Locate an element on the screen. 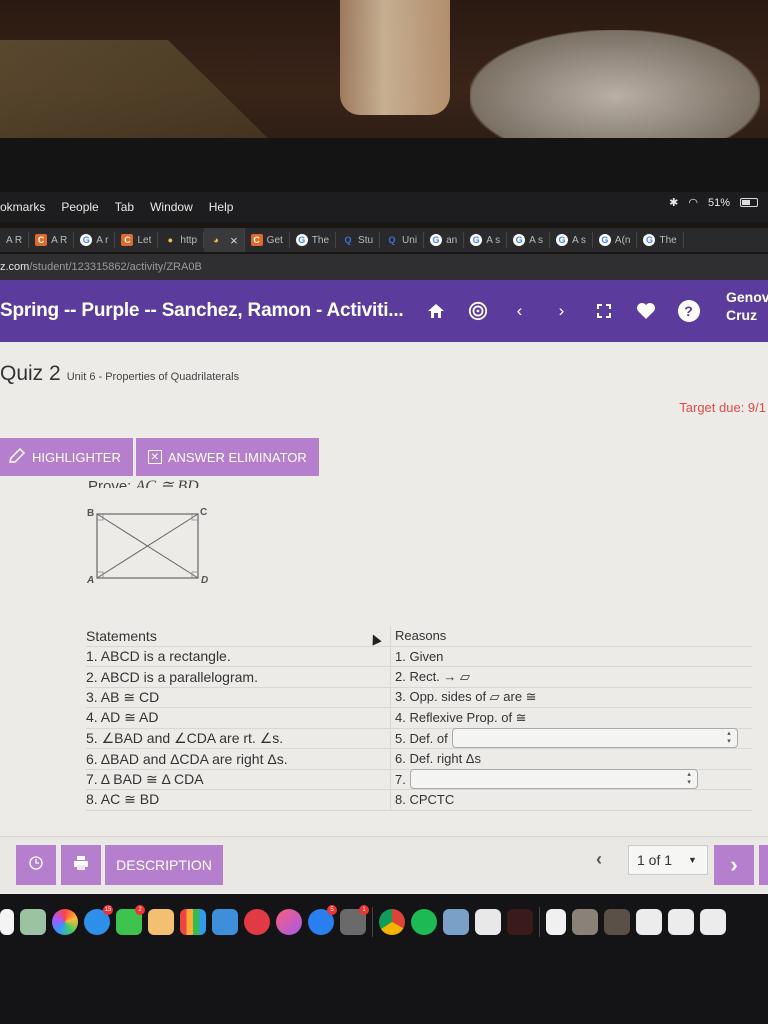 Image resolution: width=768 pixels, height=1024 pixels. browser-tab: GA r is located at coordinates (95, 240).